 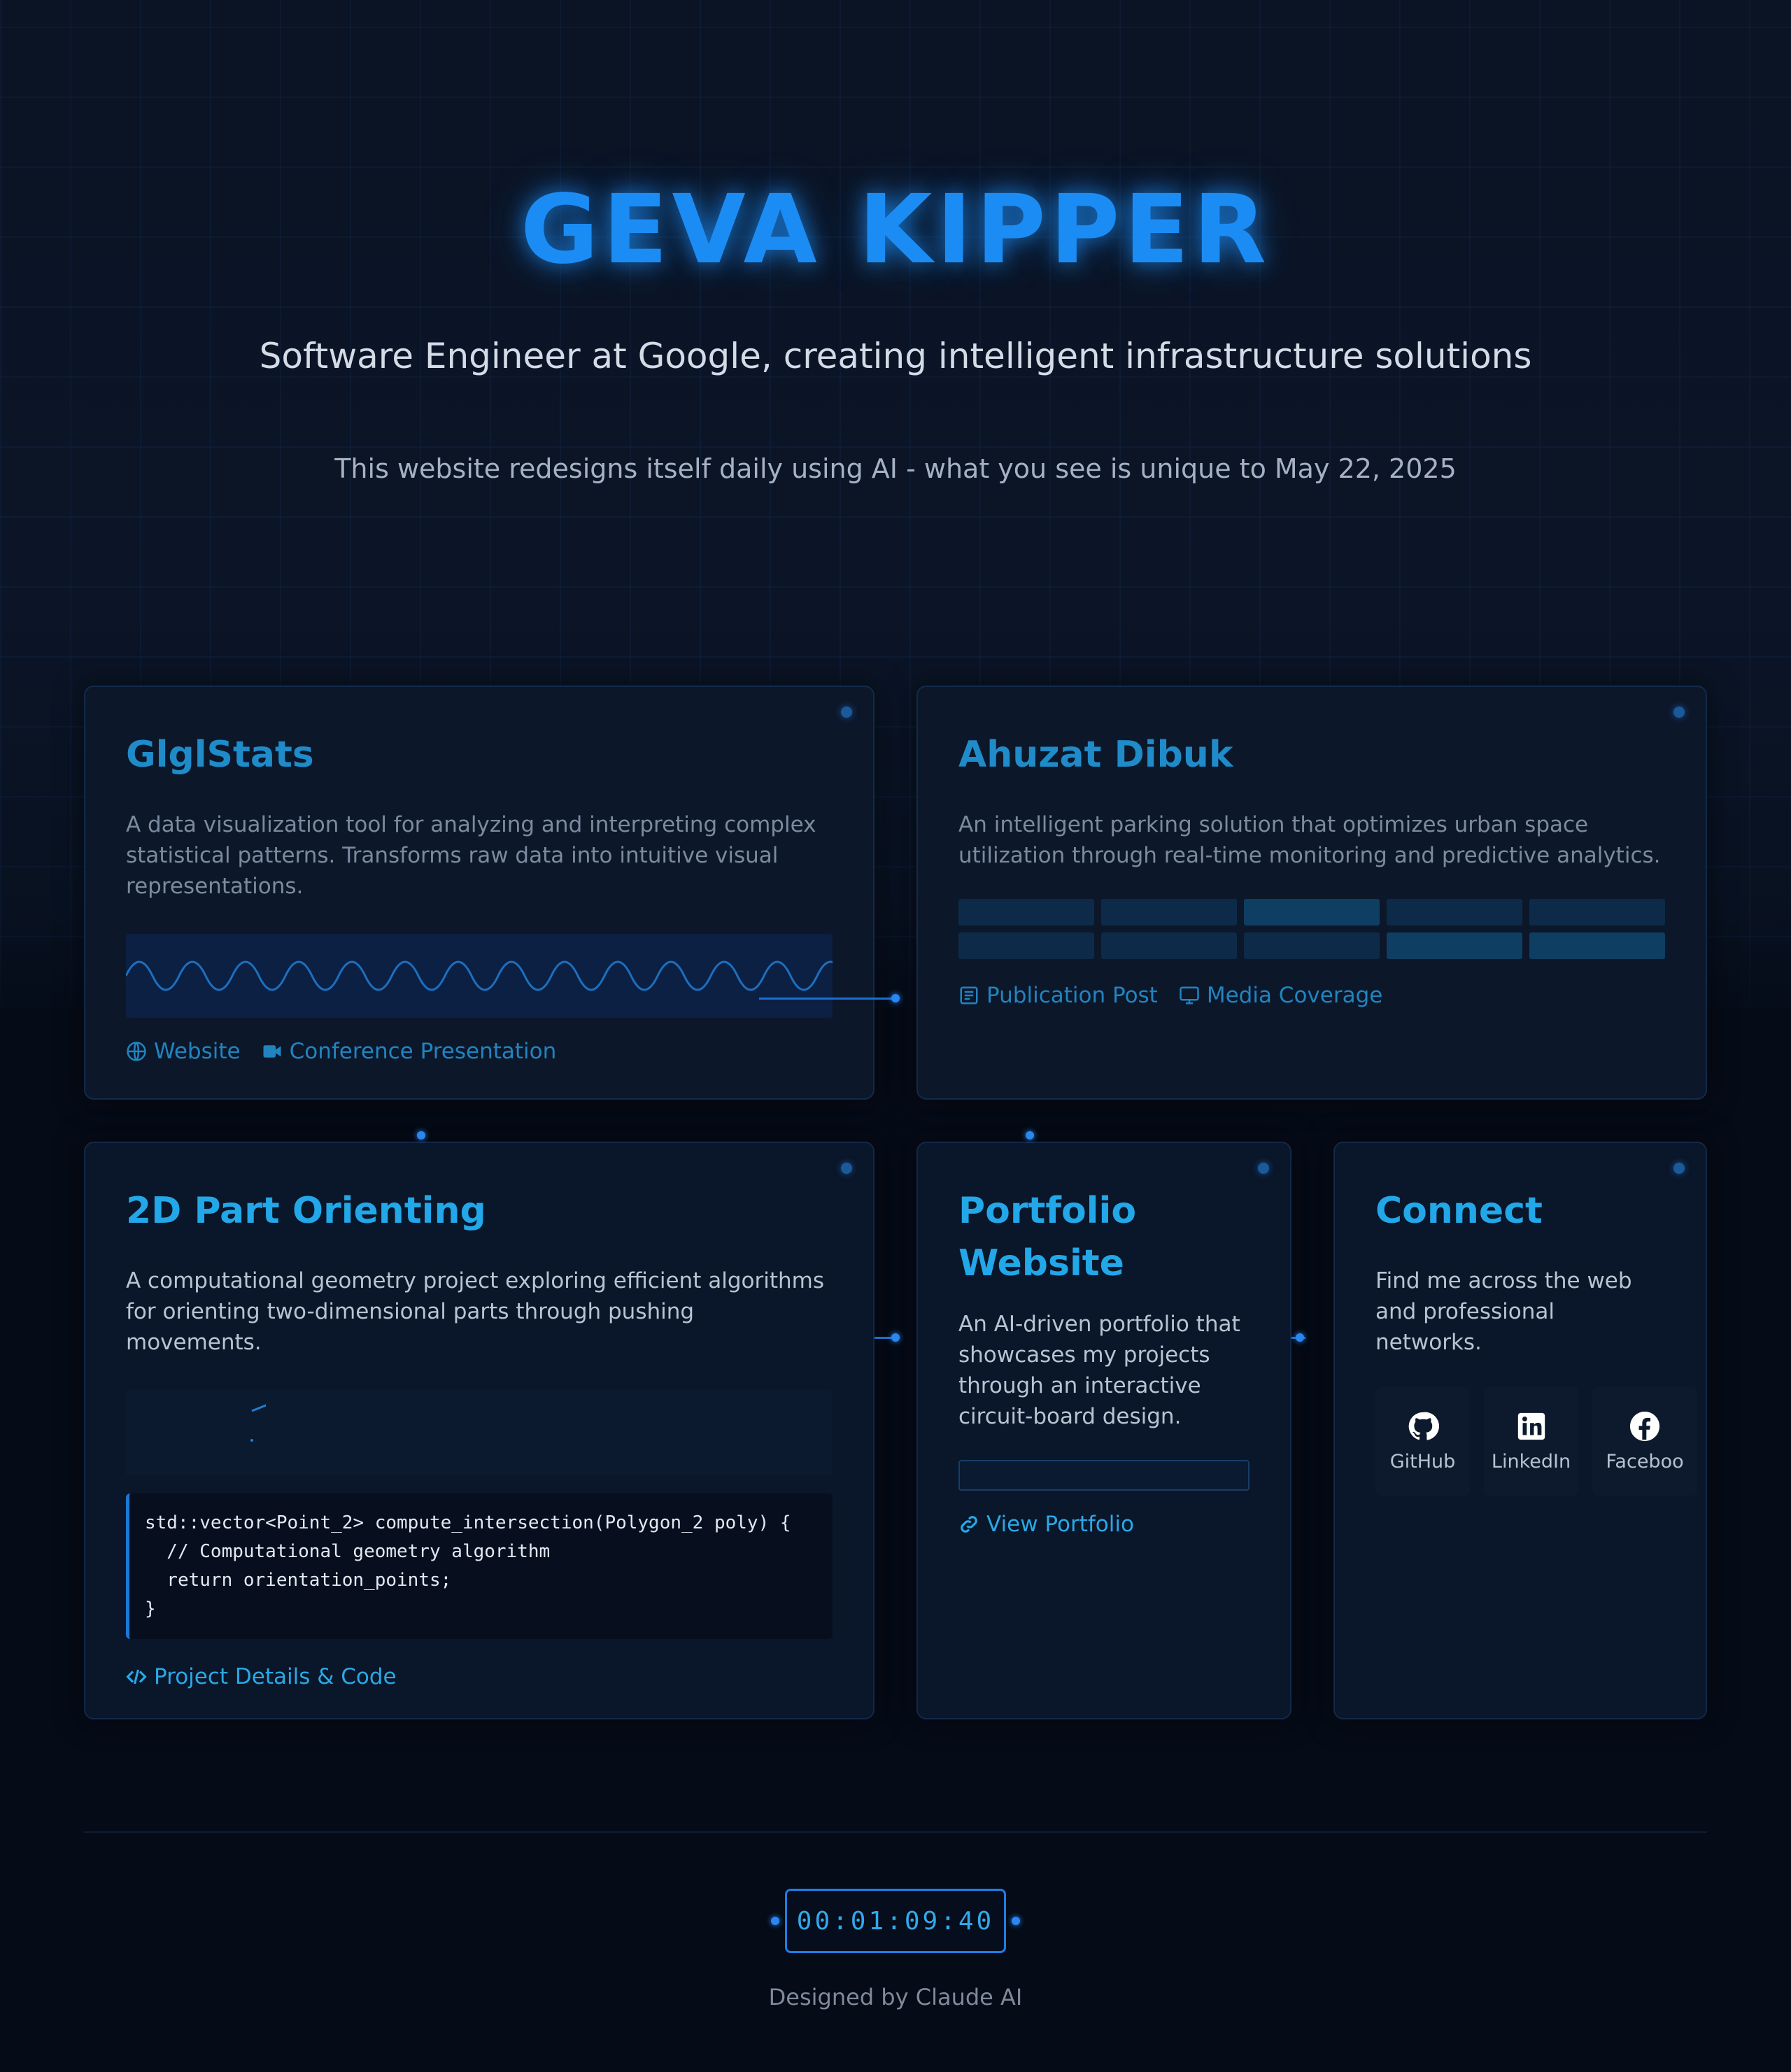 What do you see at coordinates (969, 1524) in the screenshot?
I see `link-icon` at bounding box center [969, 1524].